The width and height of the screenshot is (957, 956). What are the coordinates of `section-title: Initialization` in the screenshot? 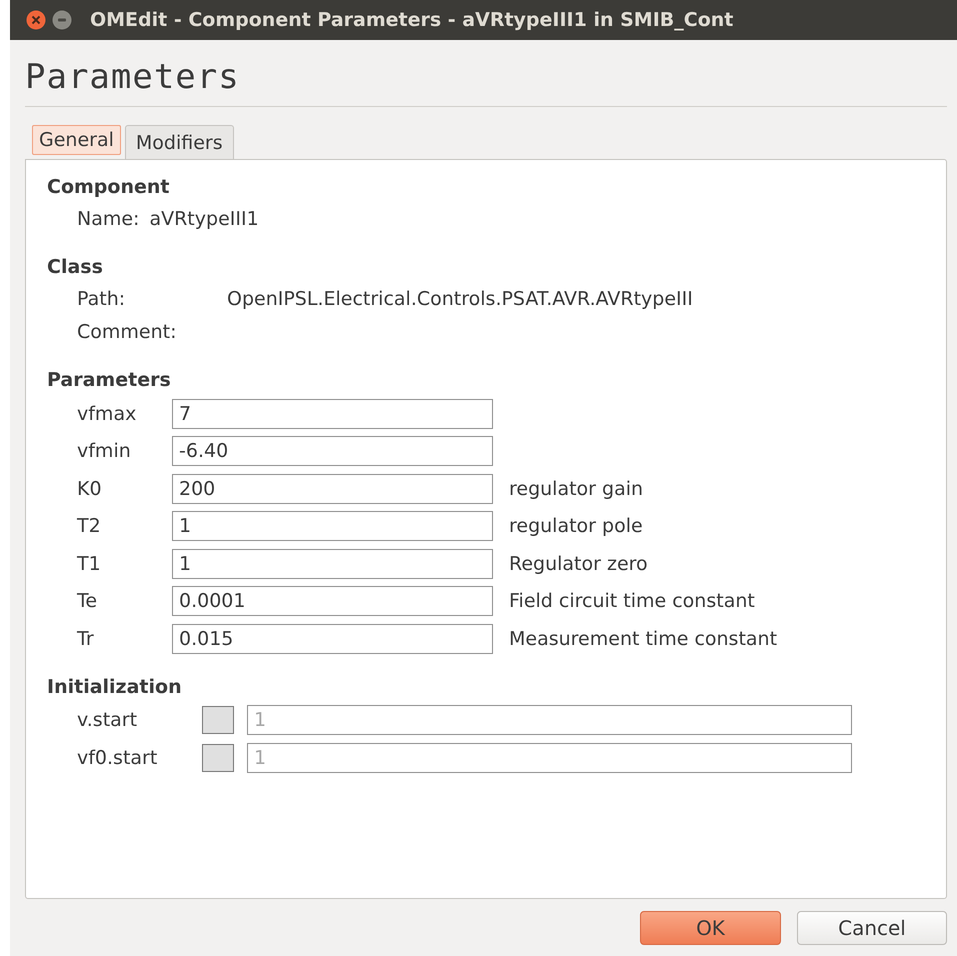 It's located at (114, 688).